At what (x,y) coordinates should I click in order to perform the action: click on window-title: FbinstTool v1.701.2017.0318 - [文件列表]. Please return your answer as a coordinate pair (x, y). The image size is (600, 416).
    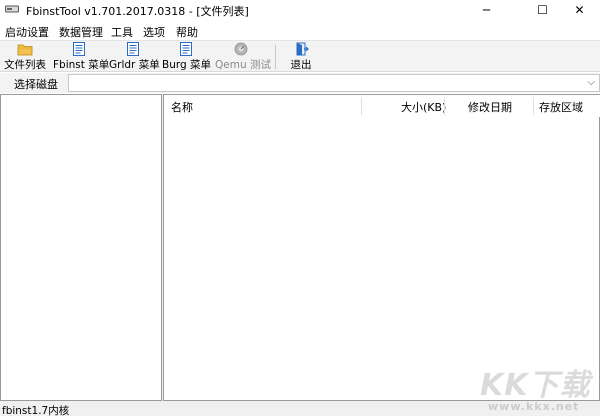
    Looking at the image, I should click on (137, 11).